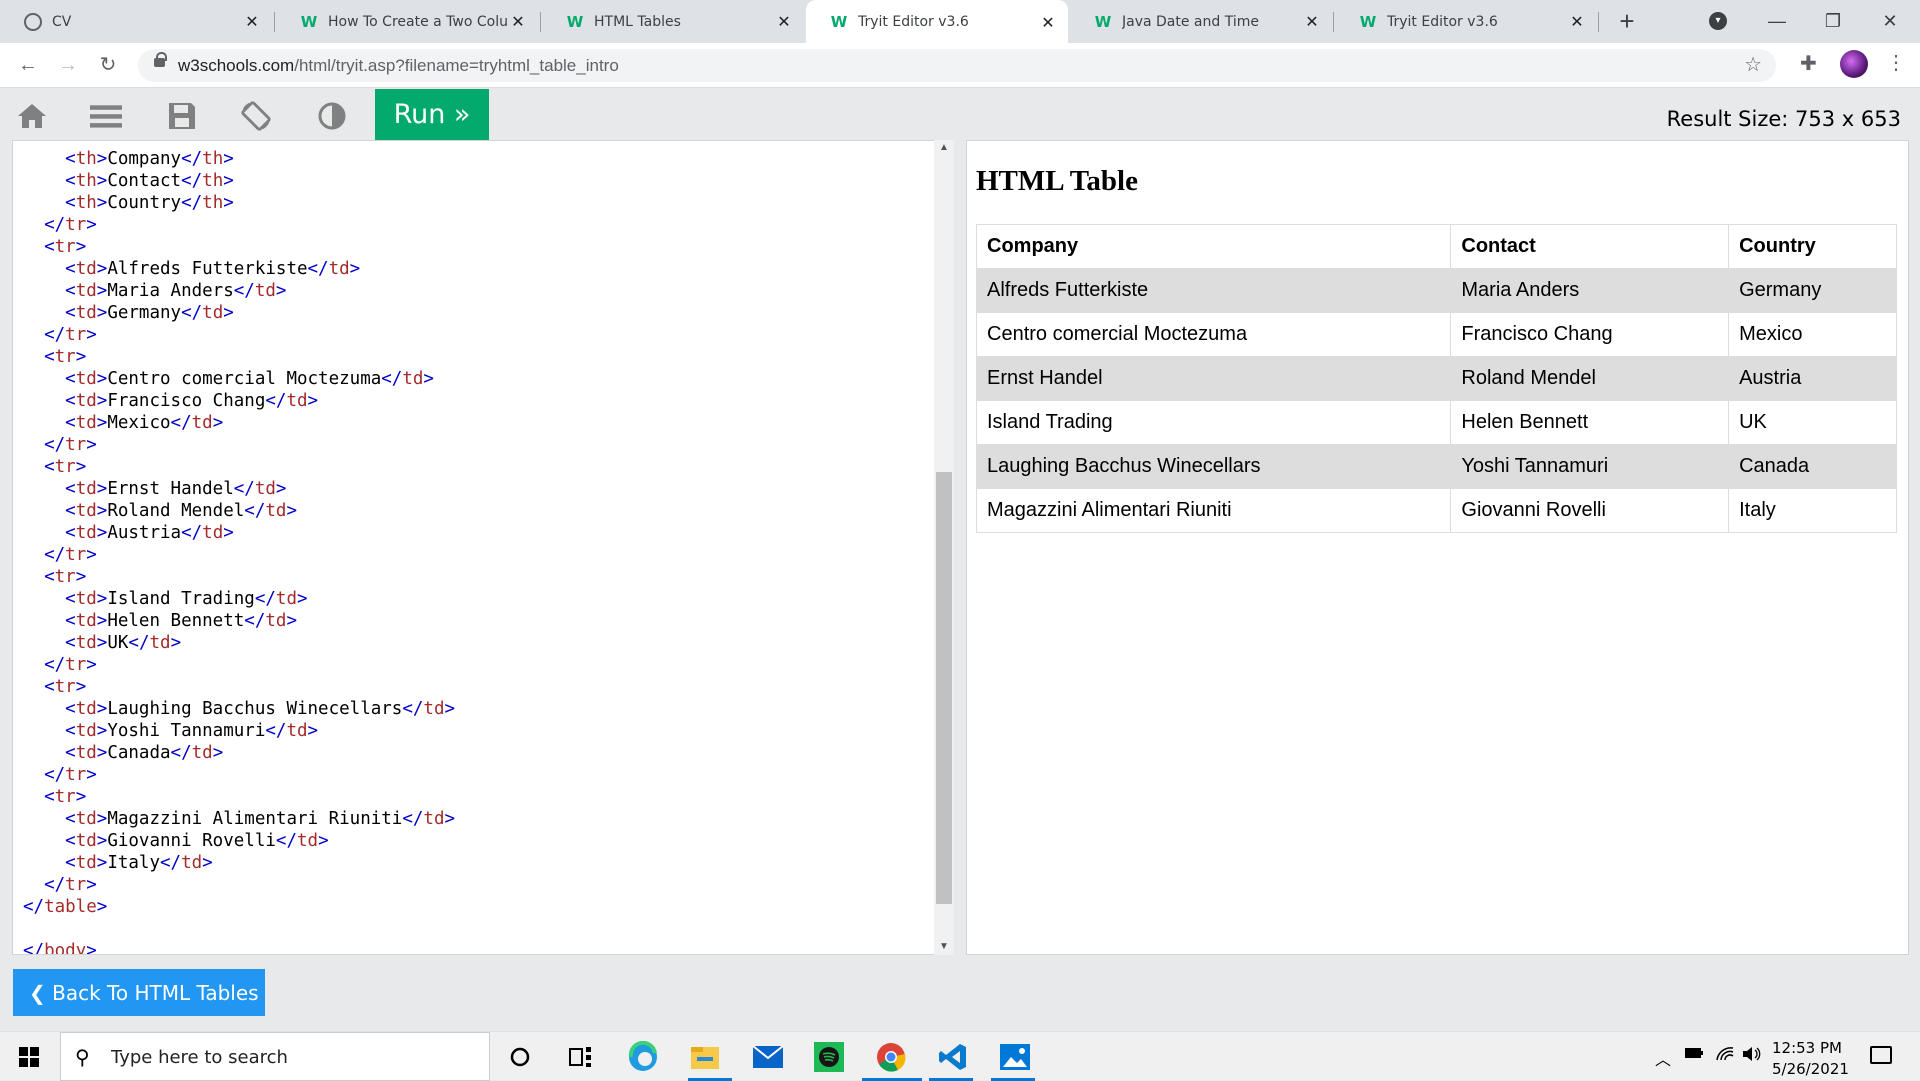  I want to click on tryit-toolbar, so click(960, 114).